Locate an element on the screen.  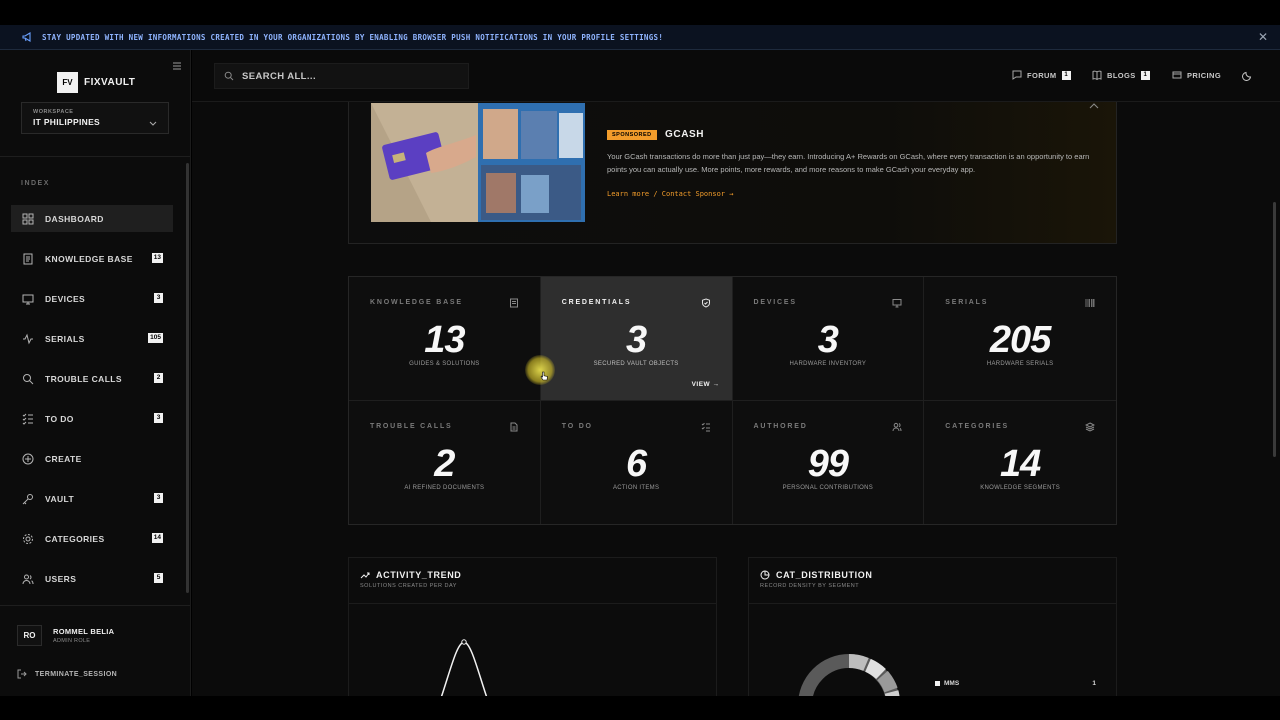
monitor-icon is located at coordinates (28, 299).